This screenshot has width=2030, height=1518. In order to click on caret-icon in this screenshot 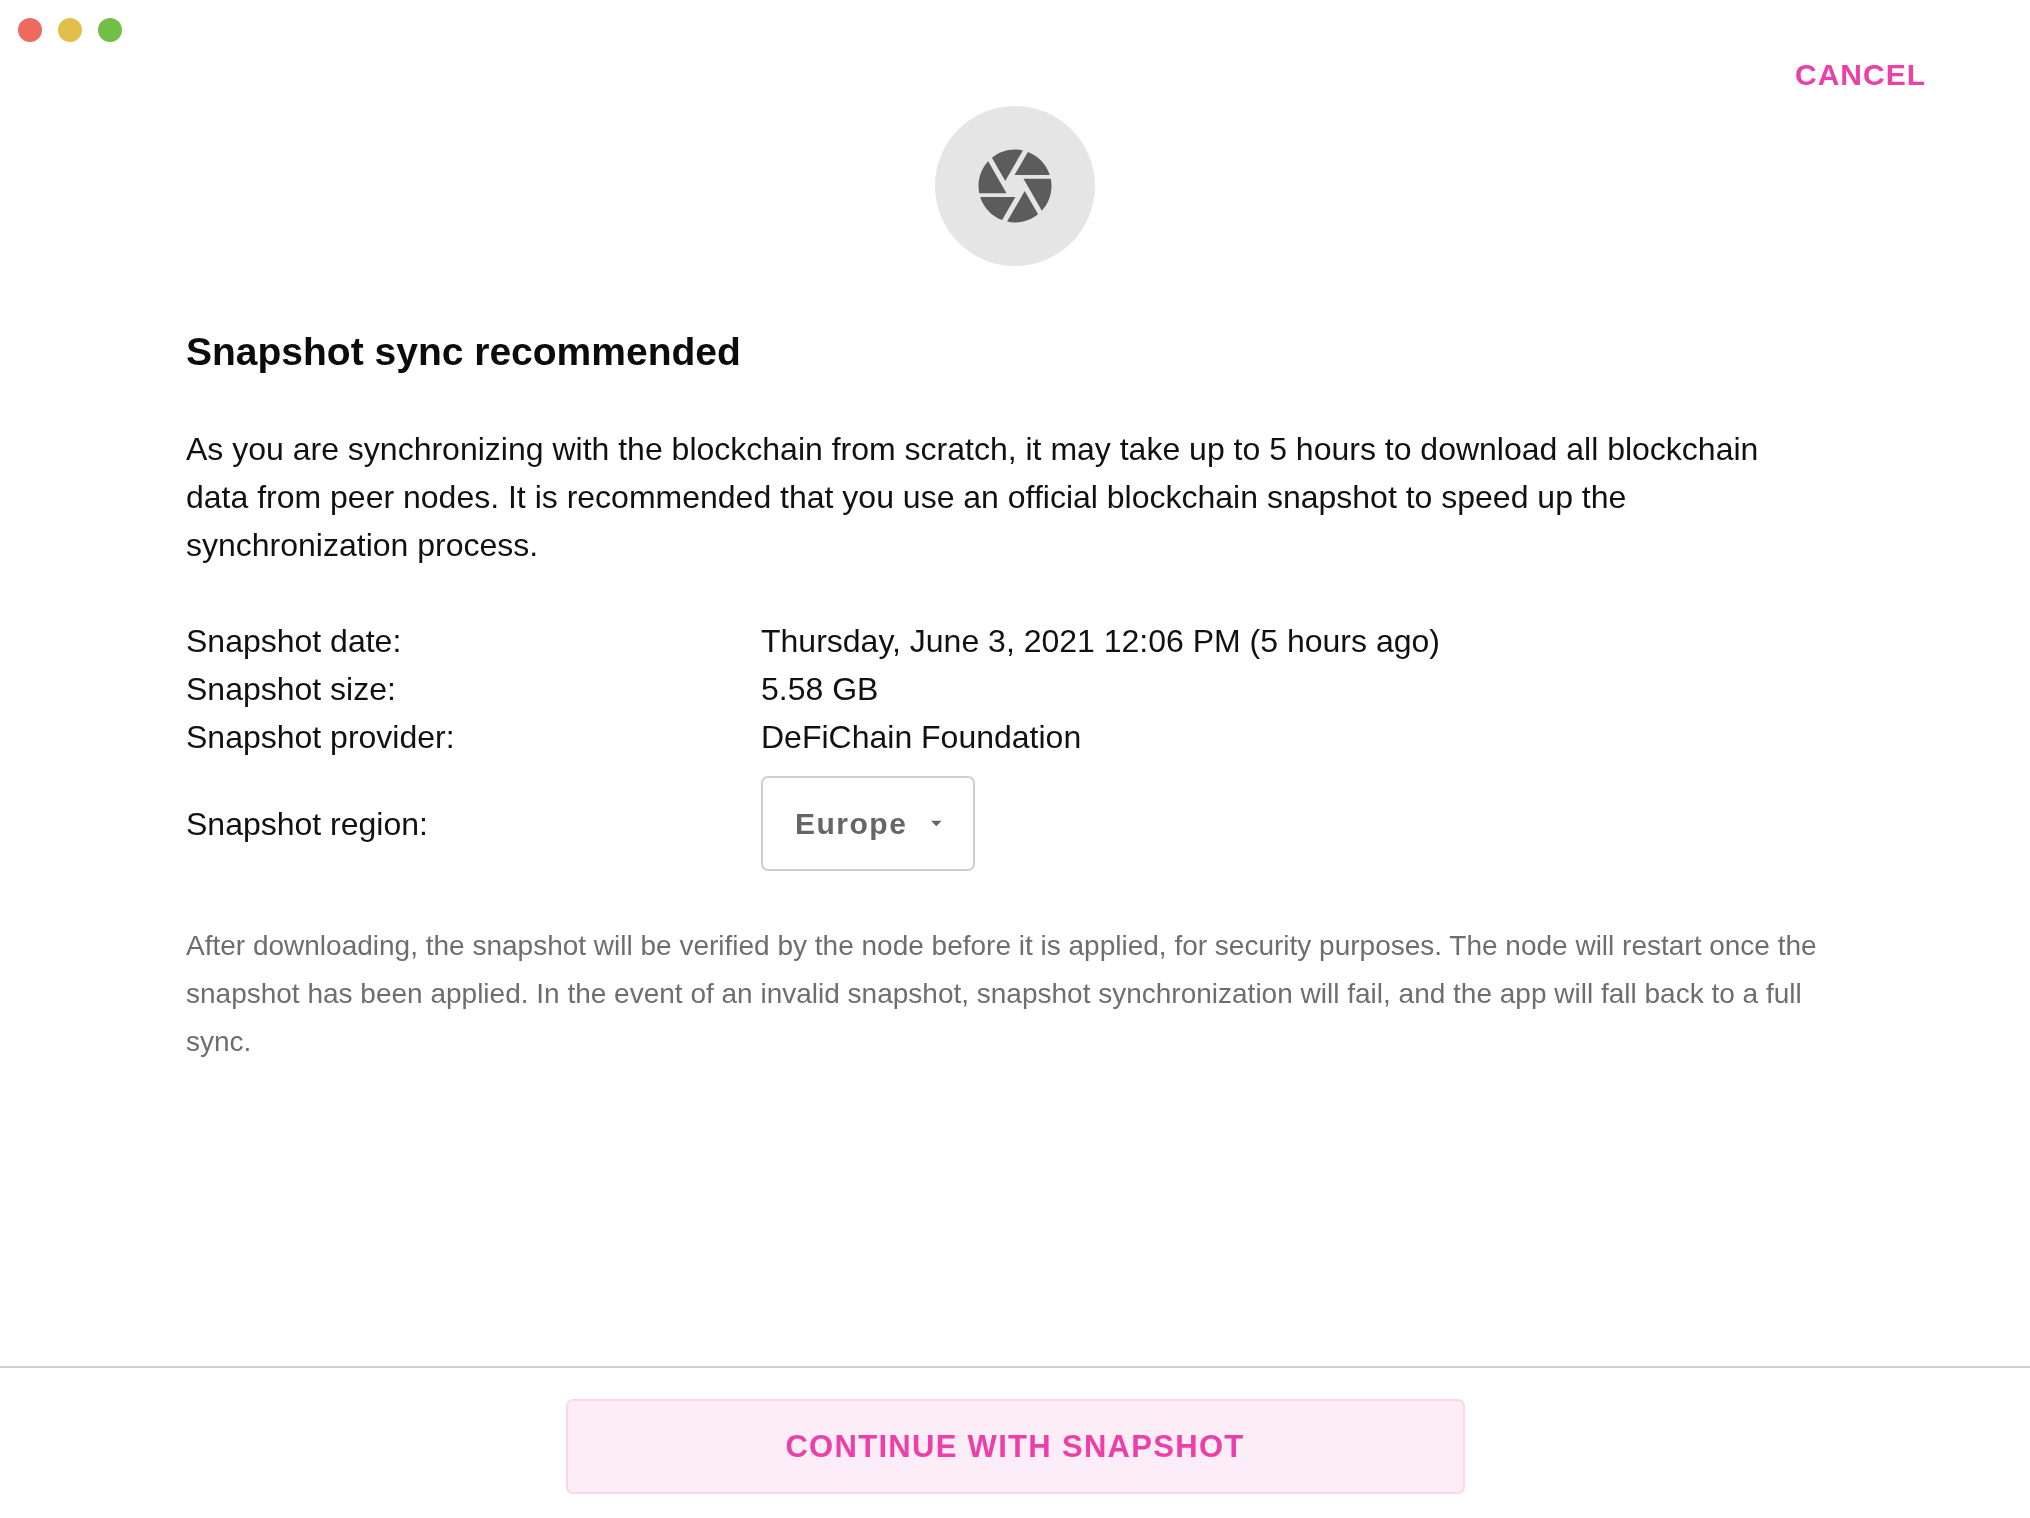, I will do `click(936, 823)`.